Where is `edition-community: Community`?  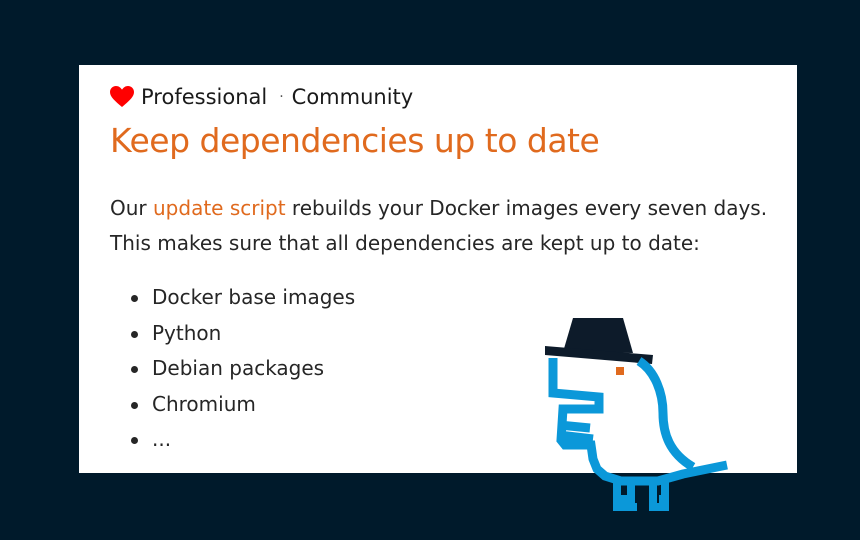
edition-community: Community is located at coordinates (352, 97).